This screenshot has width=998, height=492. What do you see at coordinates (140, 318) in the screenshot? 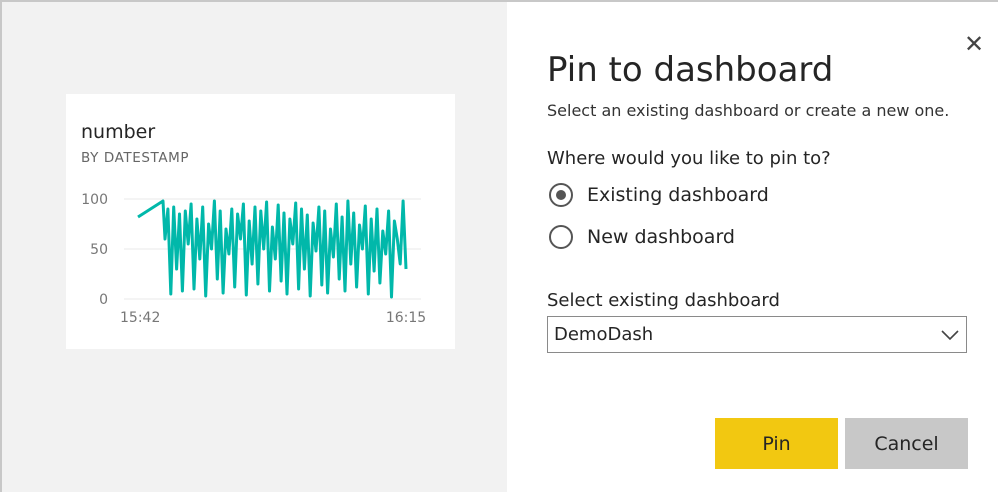
I see `x-tick-label: 15:42` at bounding box center [140, 318].